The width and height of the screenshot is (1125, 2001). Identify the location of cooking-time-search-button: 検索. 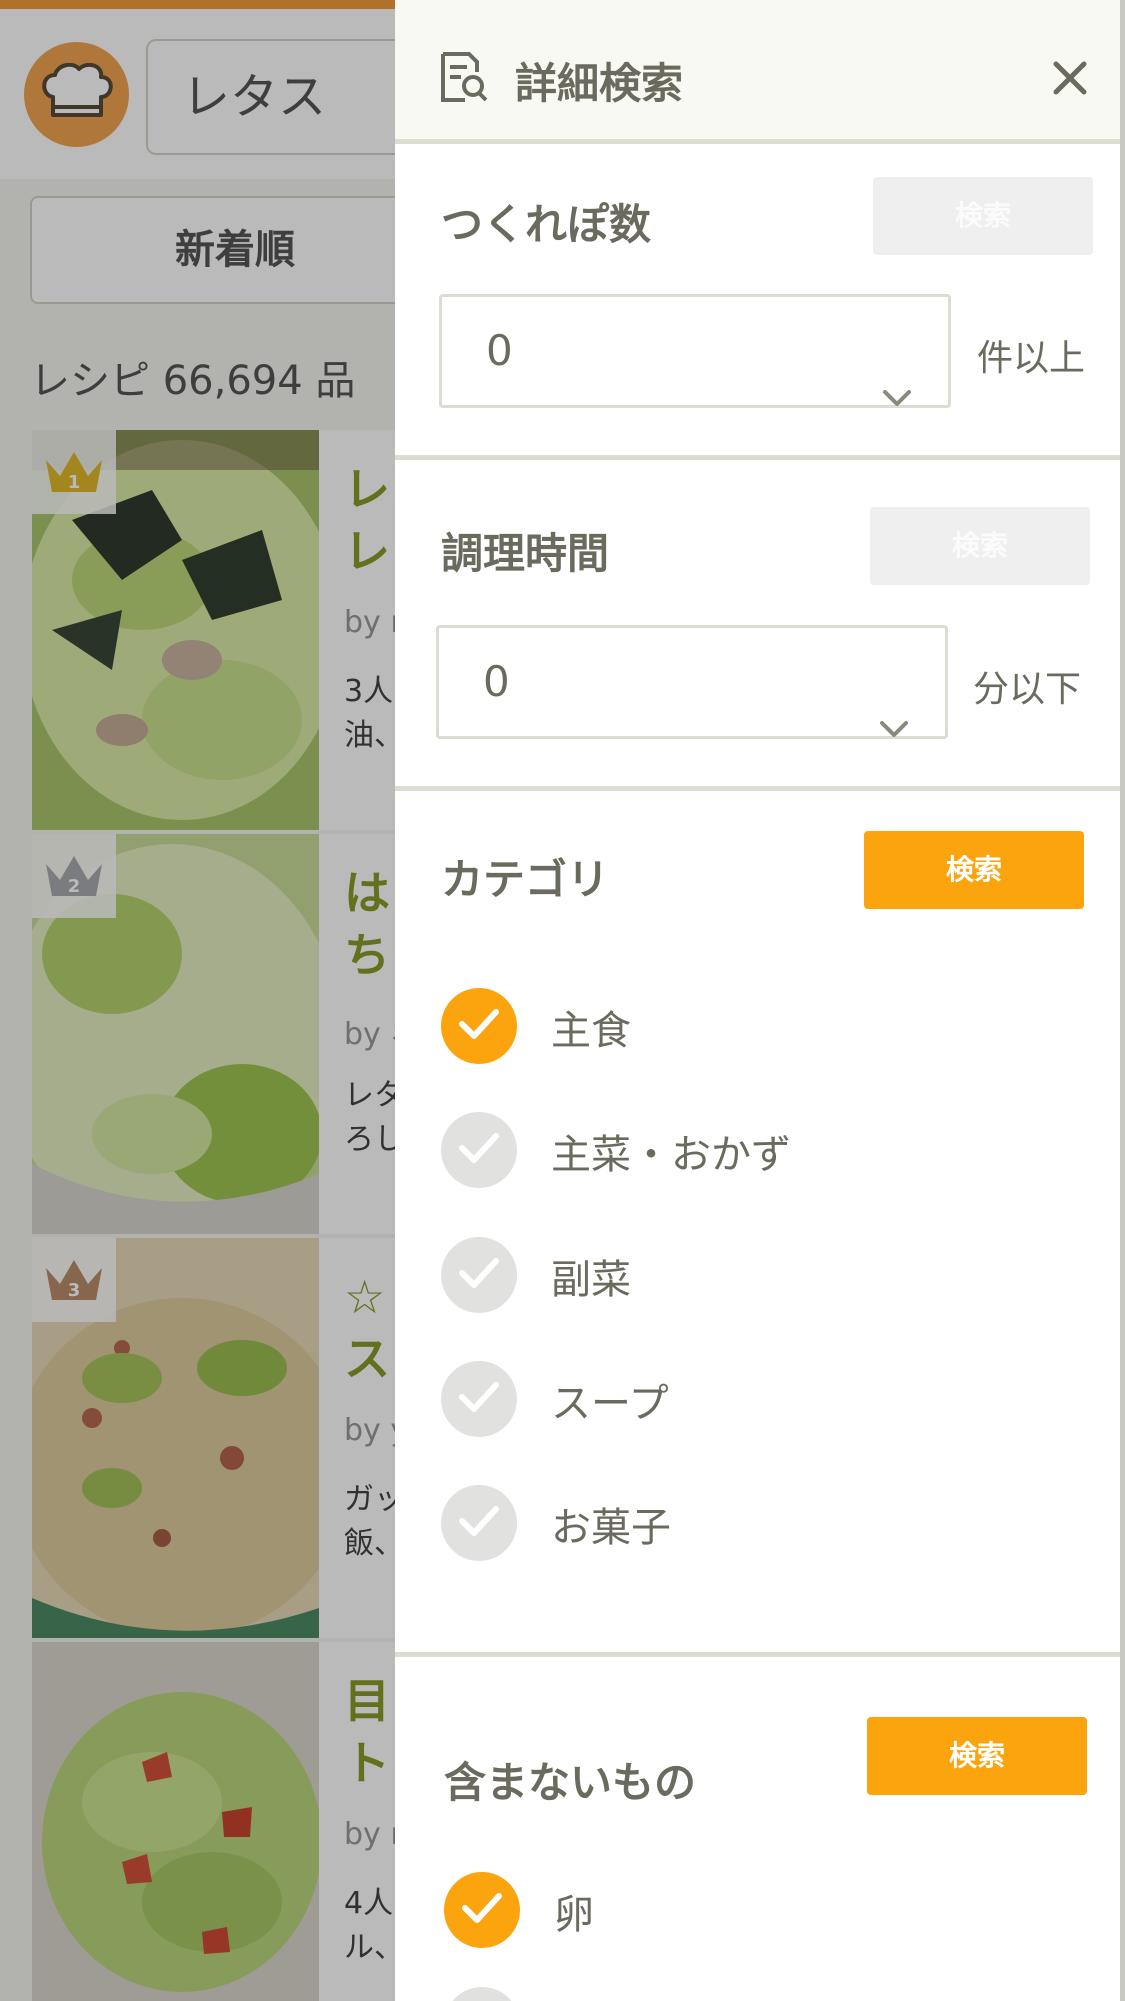
(980, 546).